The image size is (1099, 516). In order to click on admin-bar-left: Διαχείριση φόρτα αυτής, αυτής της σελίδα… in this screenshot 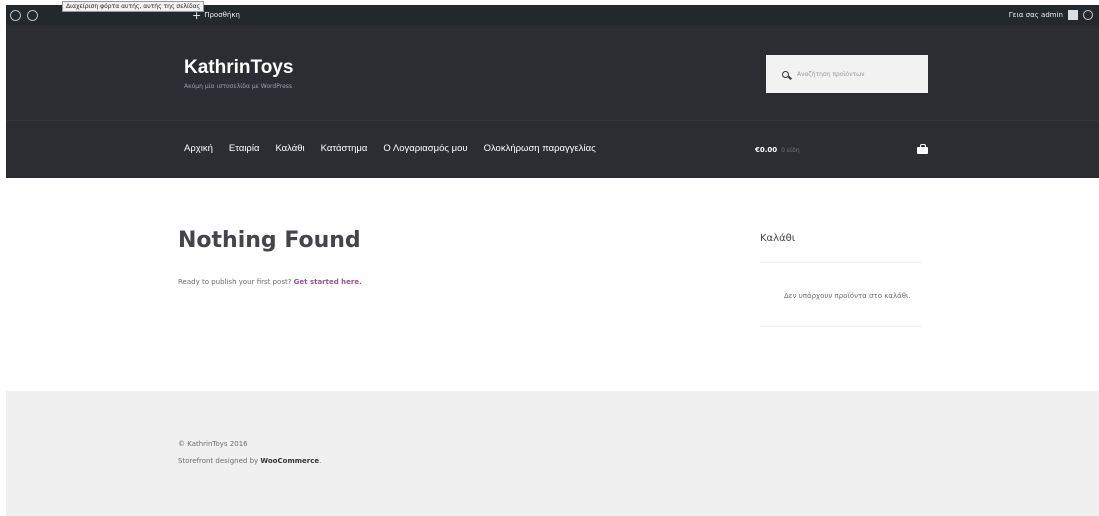, I will do `click(125, 13)`.